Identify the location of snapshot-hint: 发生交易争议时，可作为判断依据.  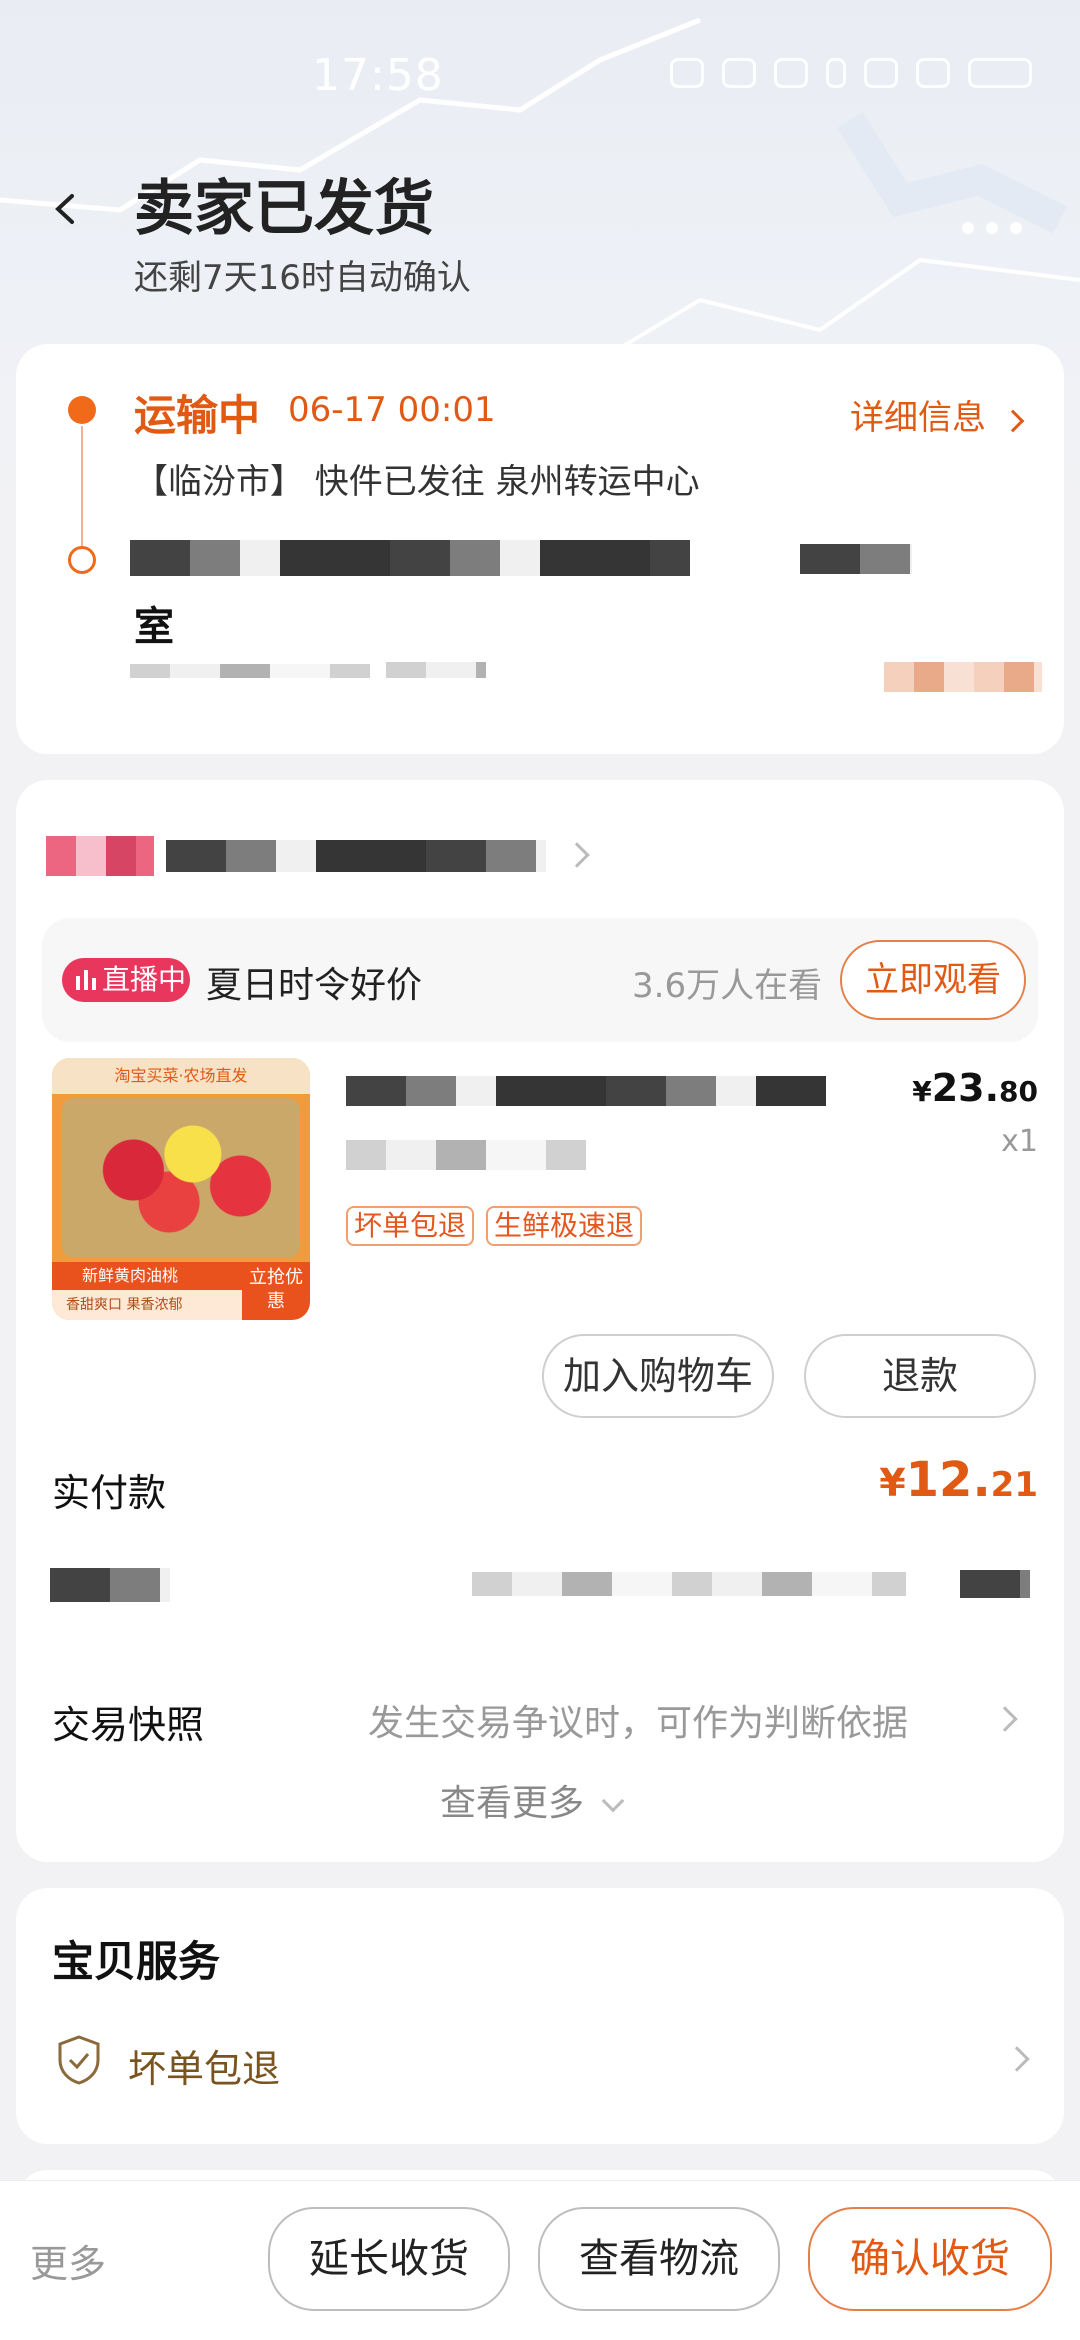
(638, 1720).